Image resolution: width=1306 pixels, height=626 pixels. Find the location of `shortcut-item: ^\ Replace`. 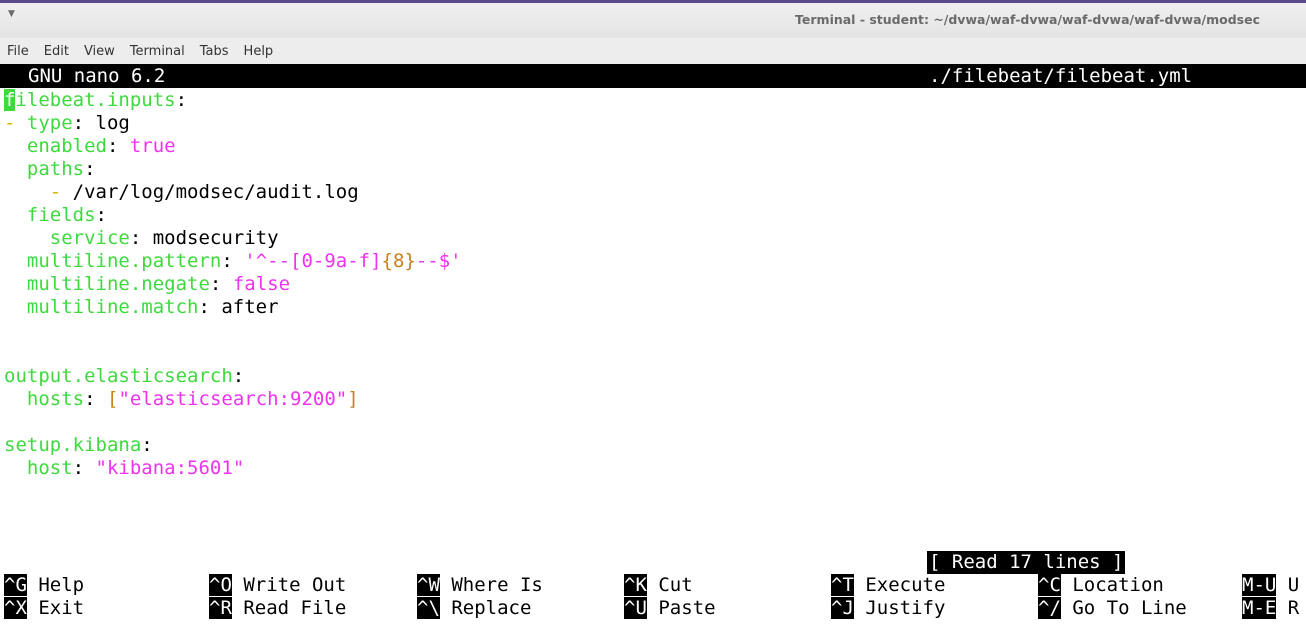

shortcut-item: ^\ Replace is located at coordinates (474, 608).